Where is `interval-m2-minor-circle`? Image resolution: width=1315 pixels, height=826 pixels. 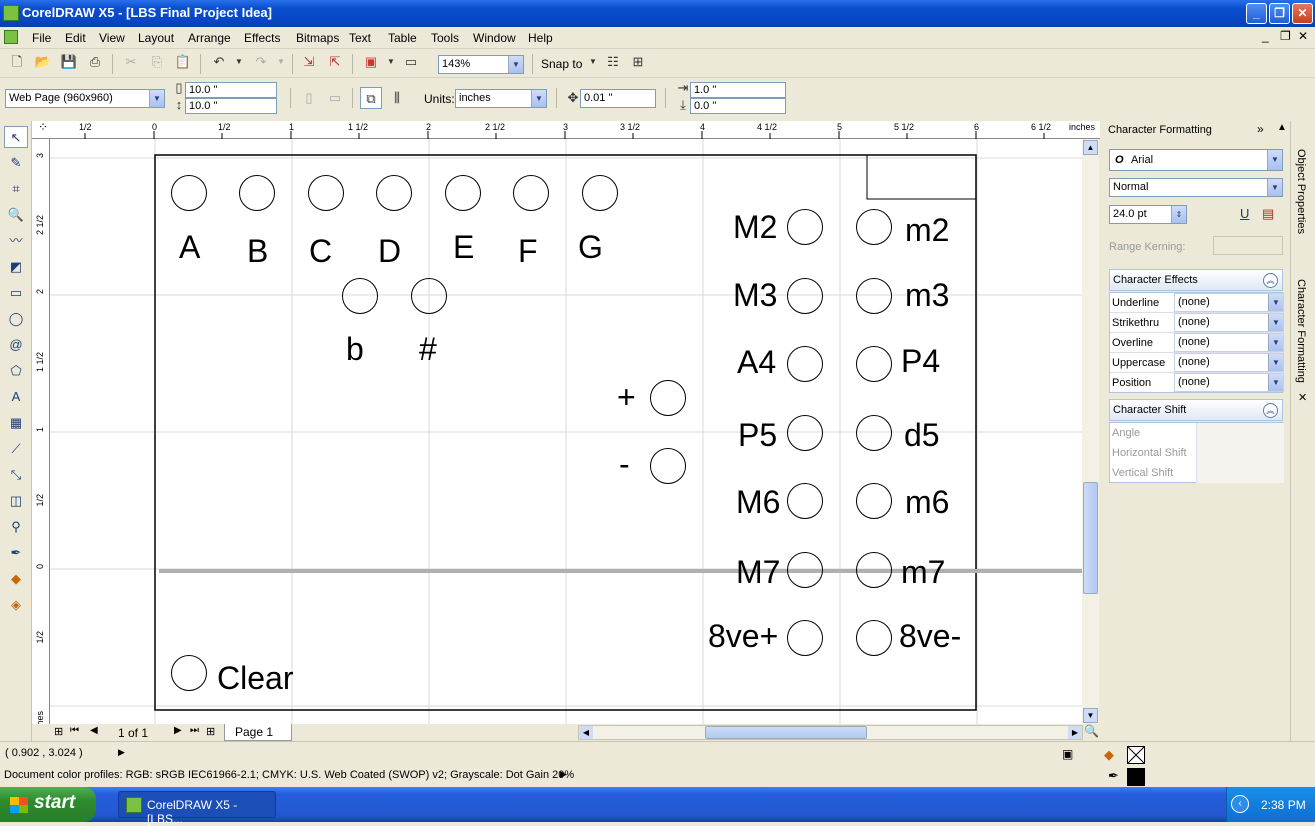
interval-m2-minor-circle is located at coordinates (874, 227).